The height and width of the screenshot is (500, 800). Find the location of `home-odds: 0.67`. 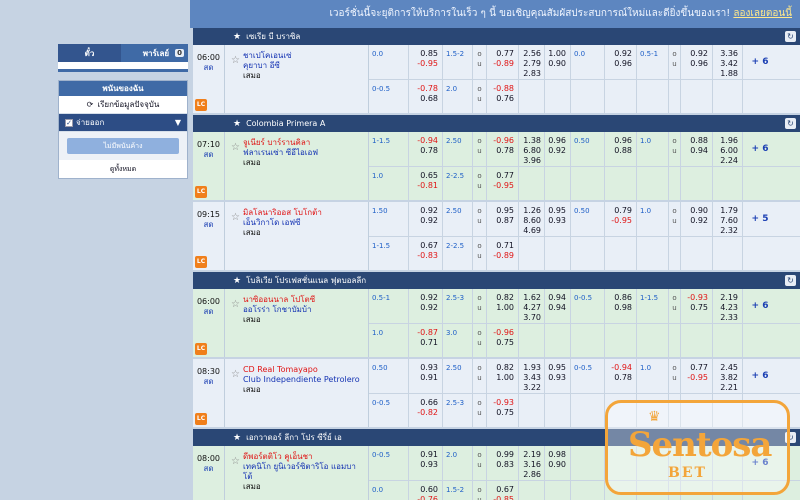

home-odds: 0.67 is located at coordinates (429, 246).